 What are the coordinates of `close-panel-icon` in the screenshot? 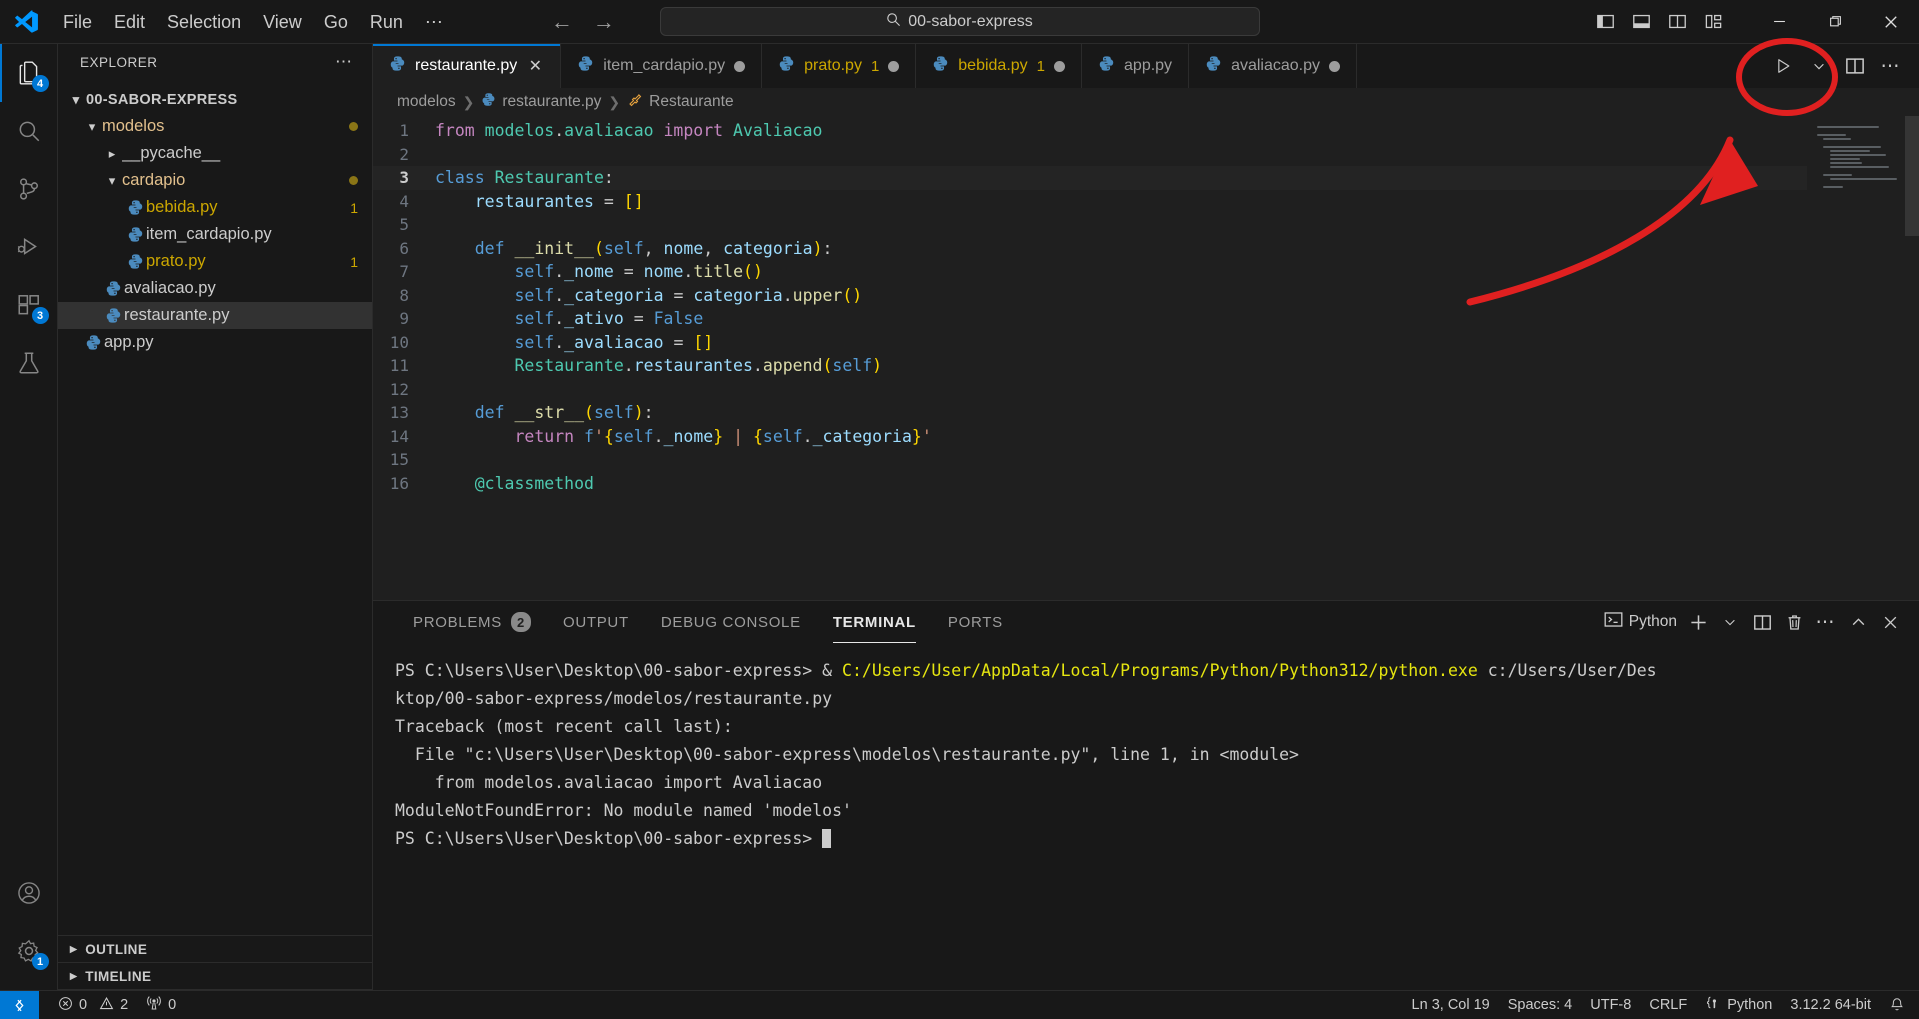 It's located at (1890, 622).